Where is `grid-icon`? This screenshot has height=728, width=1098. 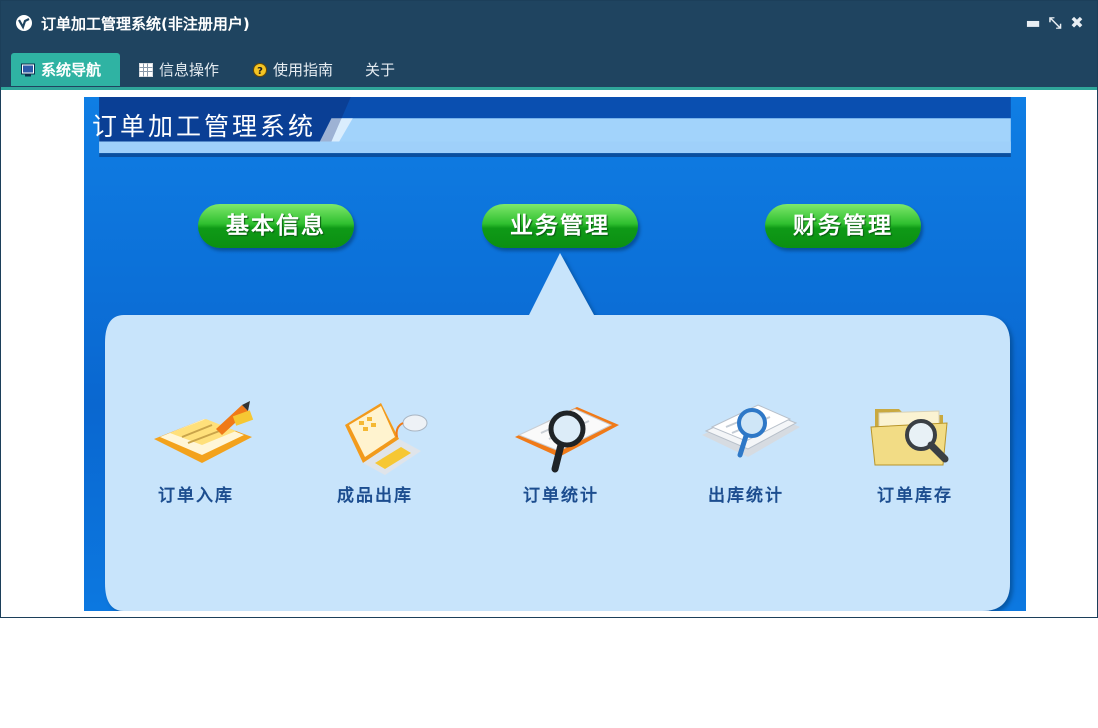
grid-icon is located at coordinates (146, 69).